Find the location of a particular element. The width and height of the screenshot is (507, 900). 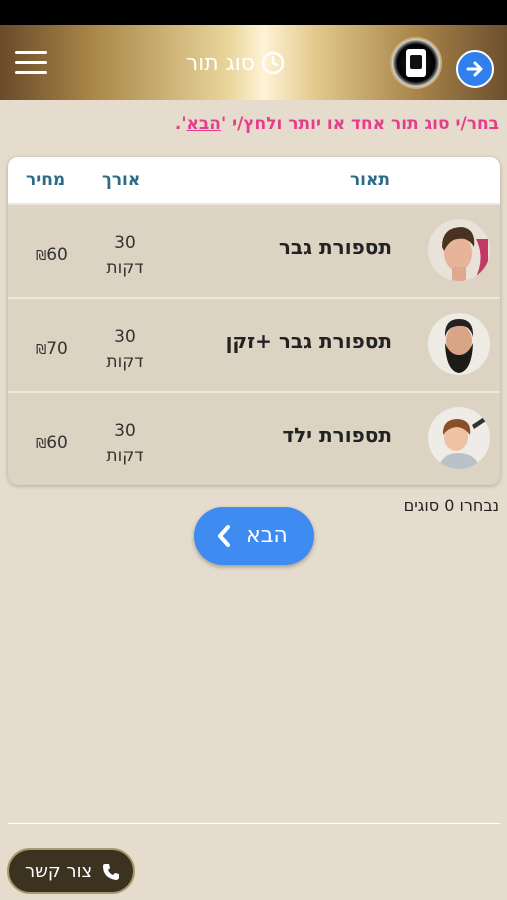

app-header: סוג תור is located at coordinates (253, 62).